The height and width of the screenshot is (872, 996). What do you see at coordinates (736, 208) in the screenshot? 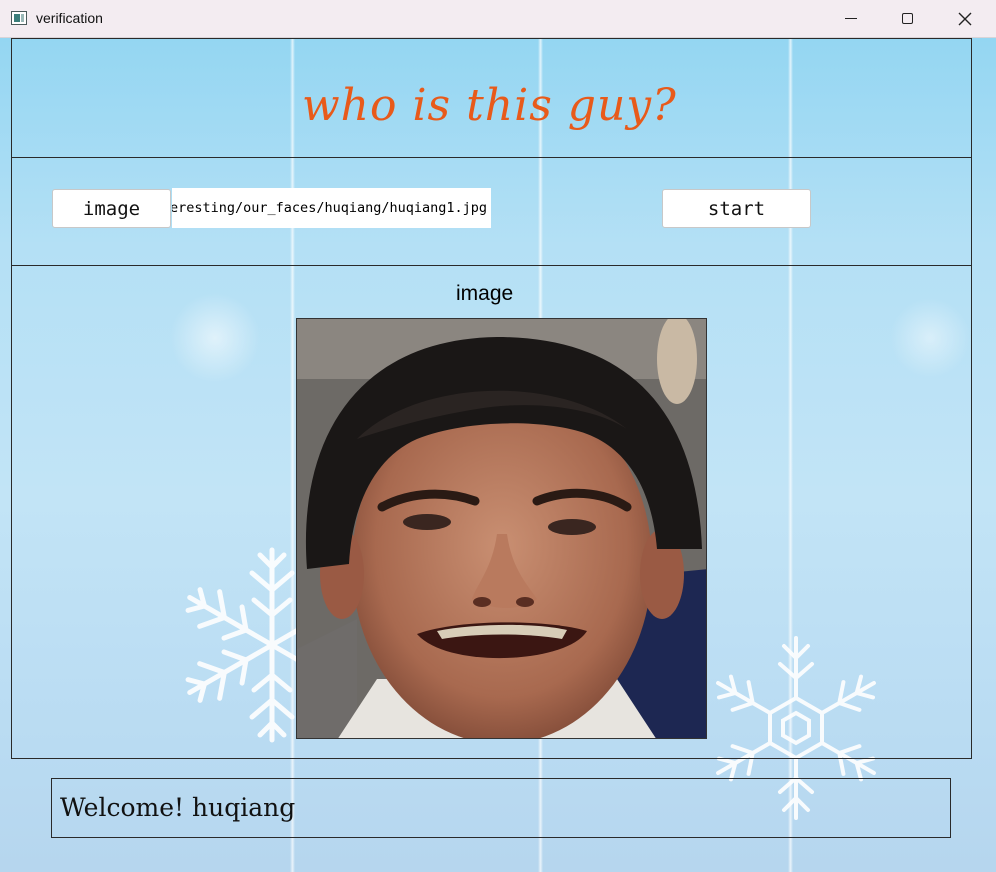
I see `start-button: start` at bounding box center [736, 208].